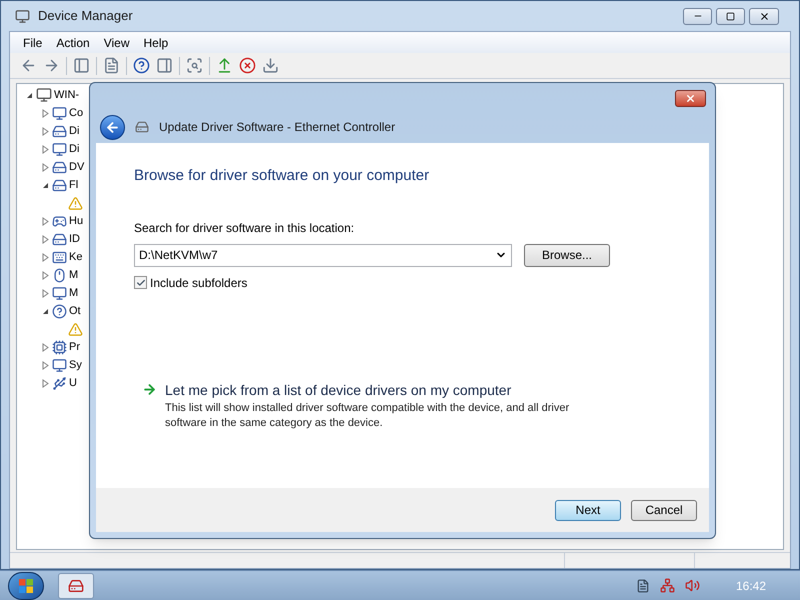  Describe the element at coordinates (73, 185) in the screenshot. I see `tree-item: Fl` at that location.